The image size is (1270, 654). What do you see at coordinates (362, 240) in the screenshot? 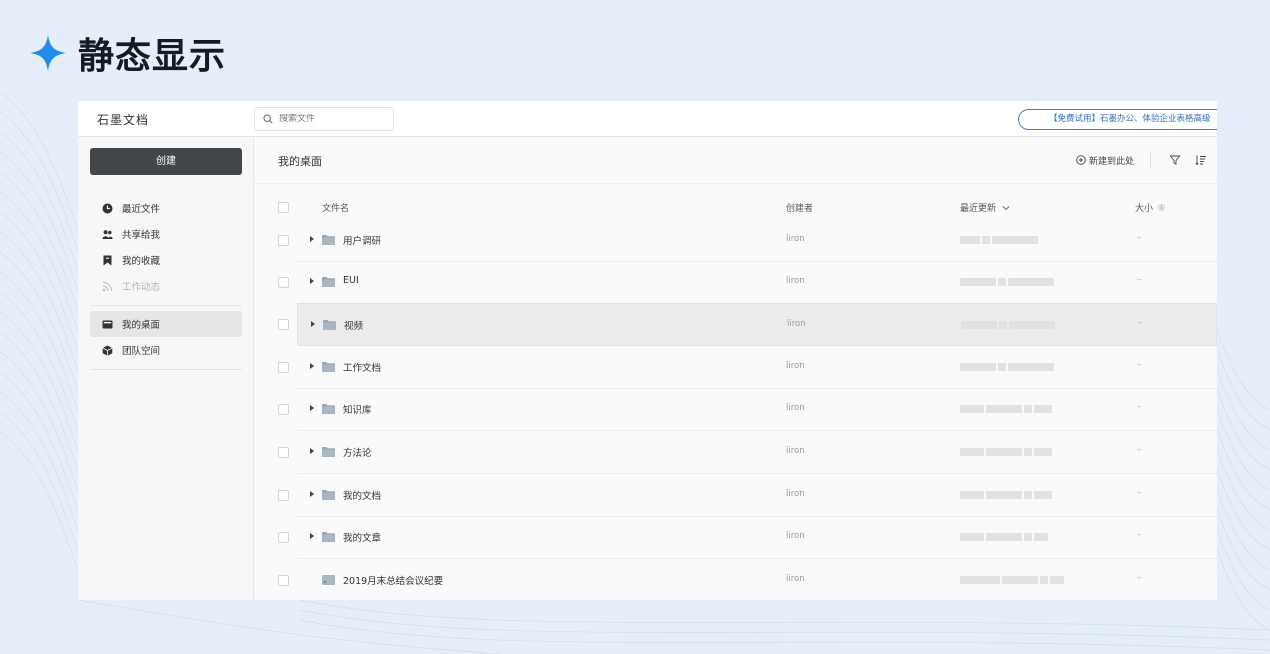
I see `file-name: 用户调研` at bounding box center [362, 240].